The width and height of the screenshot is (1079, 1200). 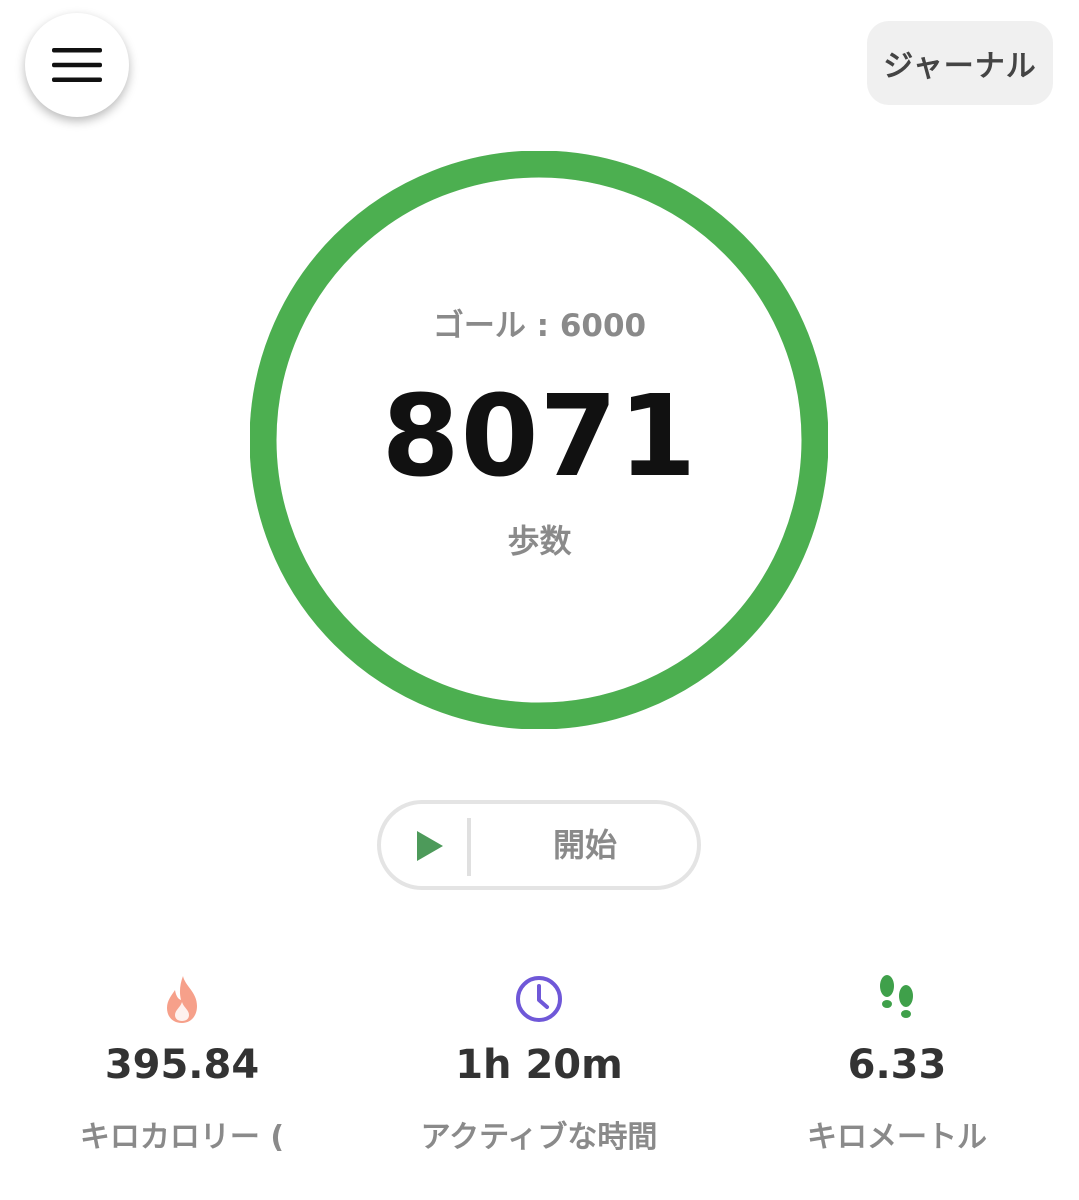 What do you see at coordinates (182, 999) in the screenshot?
I see `flame-icon` at bounding box center [182, 999].